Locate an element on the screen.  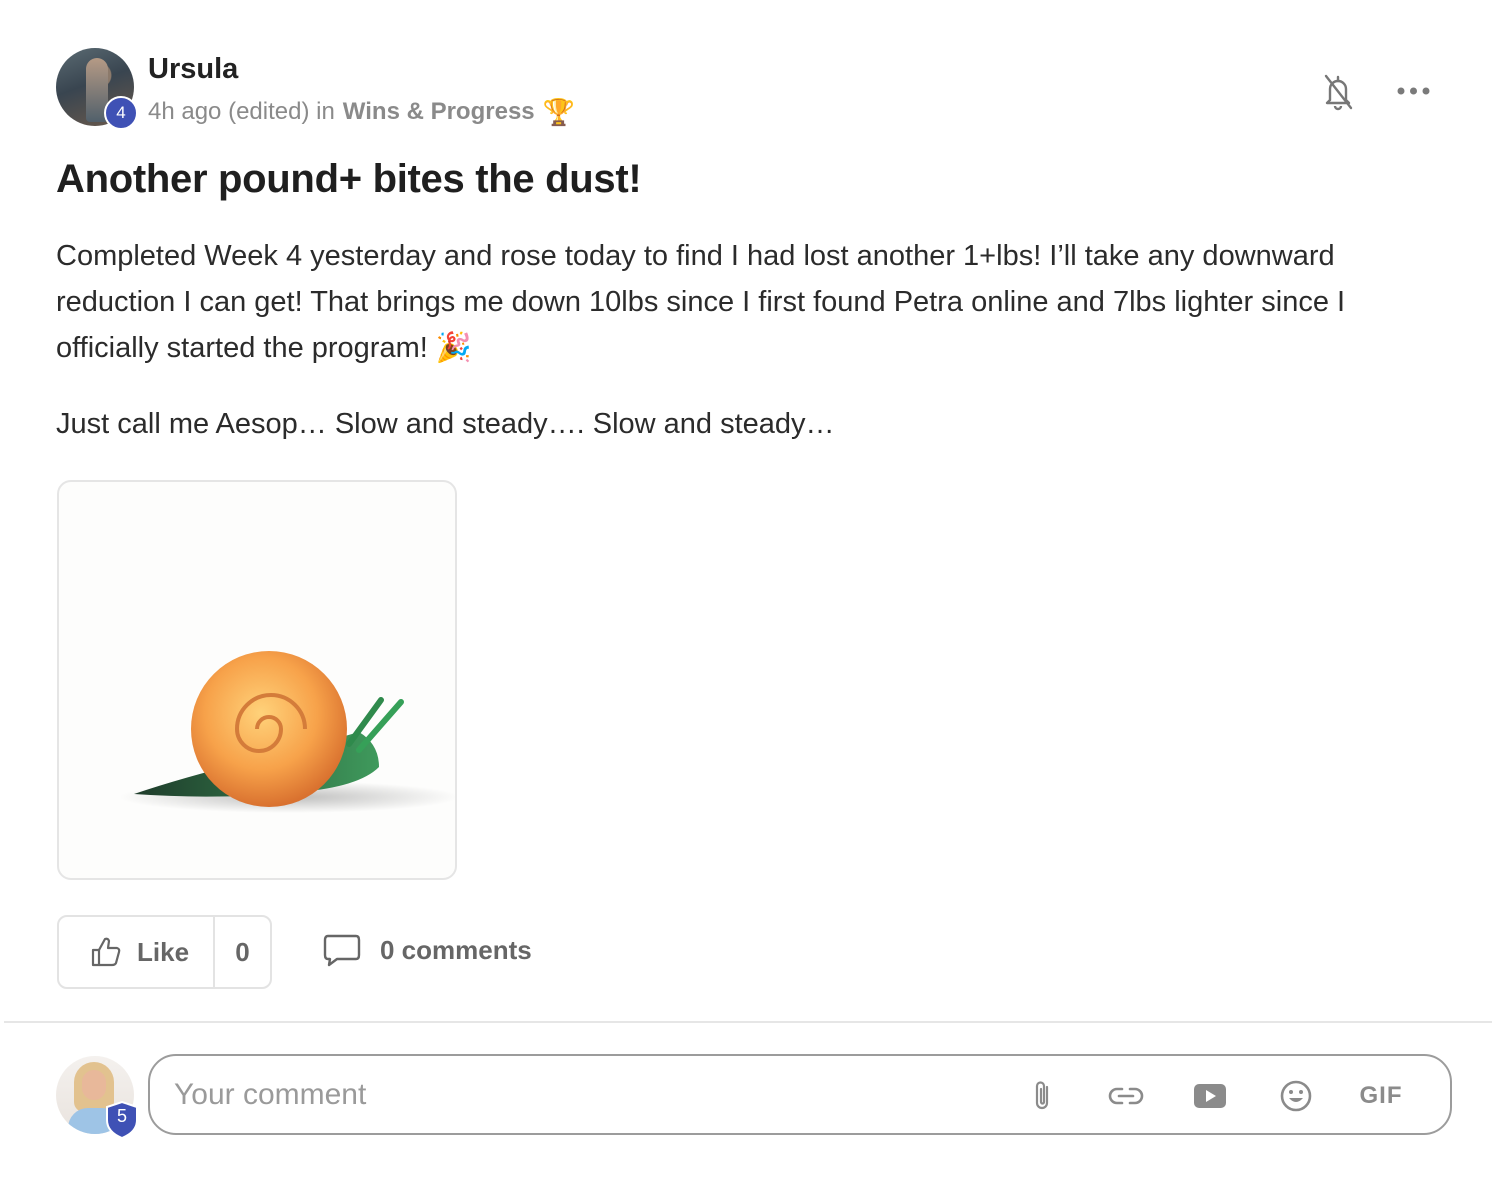
thumbs-up-icon is located at coordinates (106, 952).